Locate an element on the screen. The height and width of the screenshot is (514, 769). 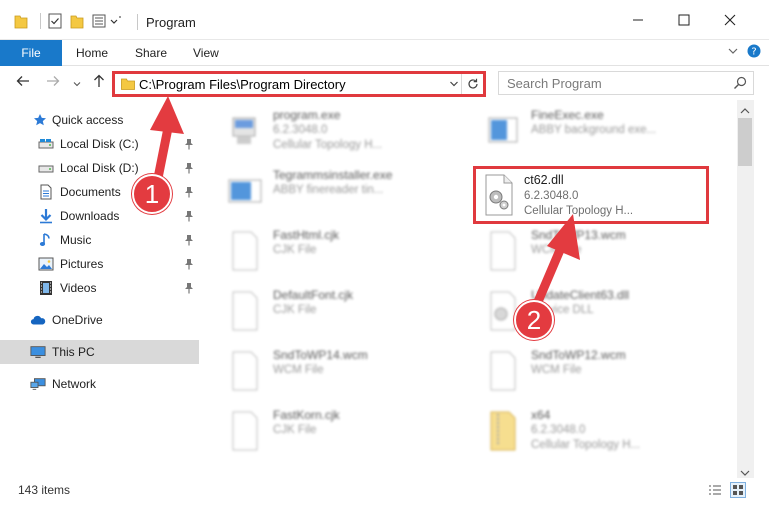
file-name: UpdateClient63.dll is located at coordinates (580, 295).